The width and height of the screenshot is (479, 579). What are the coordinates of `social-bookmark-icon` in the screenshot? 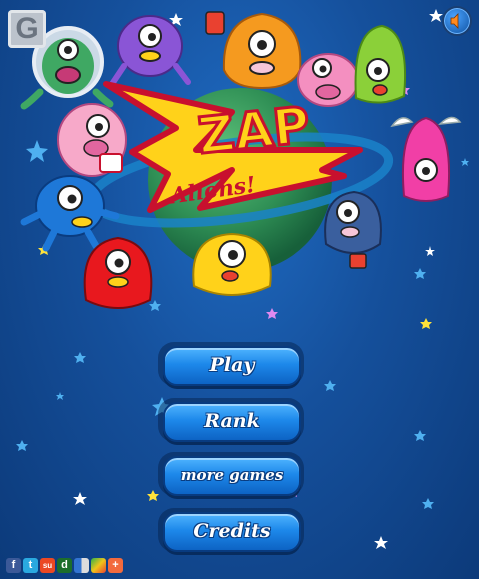 It's located at (98, 565).